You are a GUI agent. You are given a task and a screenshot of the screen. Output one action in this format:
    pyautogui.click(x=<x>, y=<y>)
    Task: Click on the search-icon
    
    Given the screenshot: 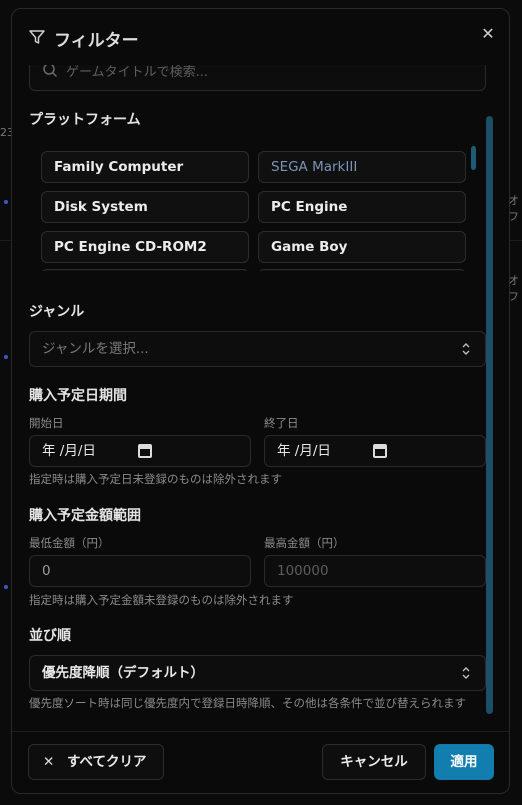 What is the action you would take?
    pyautogui.click(x=50, y=71)
    